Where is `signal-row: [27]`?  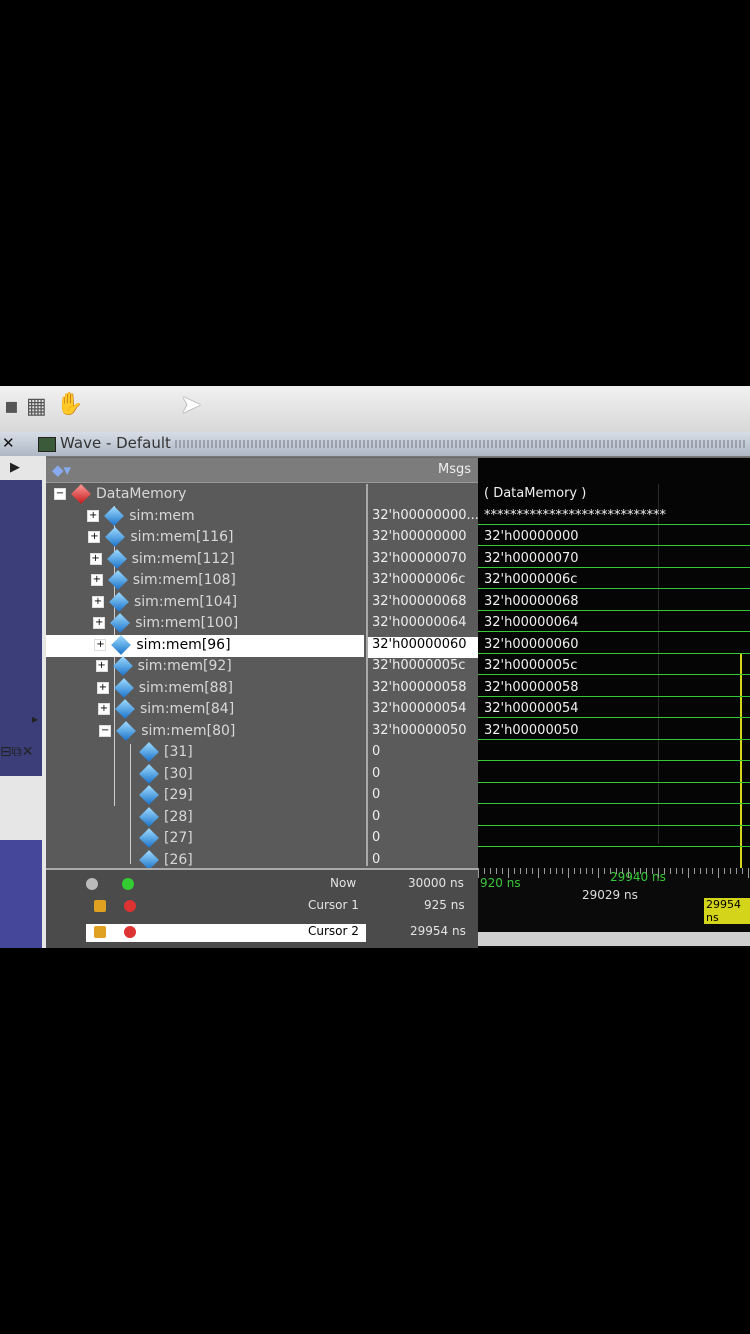 signal-row: [27] is located at coordinates (205, 839).